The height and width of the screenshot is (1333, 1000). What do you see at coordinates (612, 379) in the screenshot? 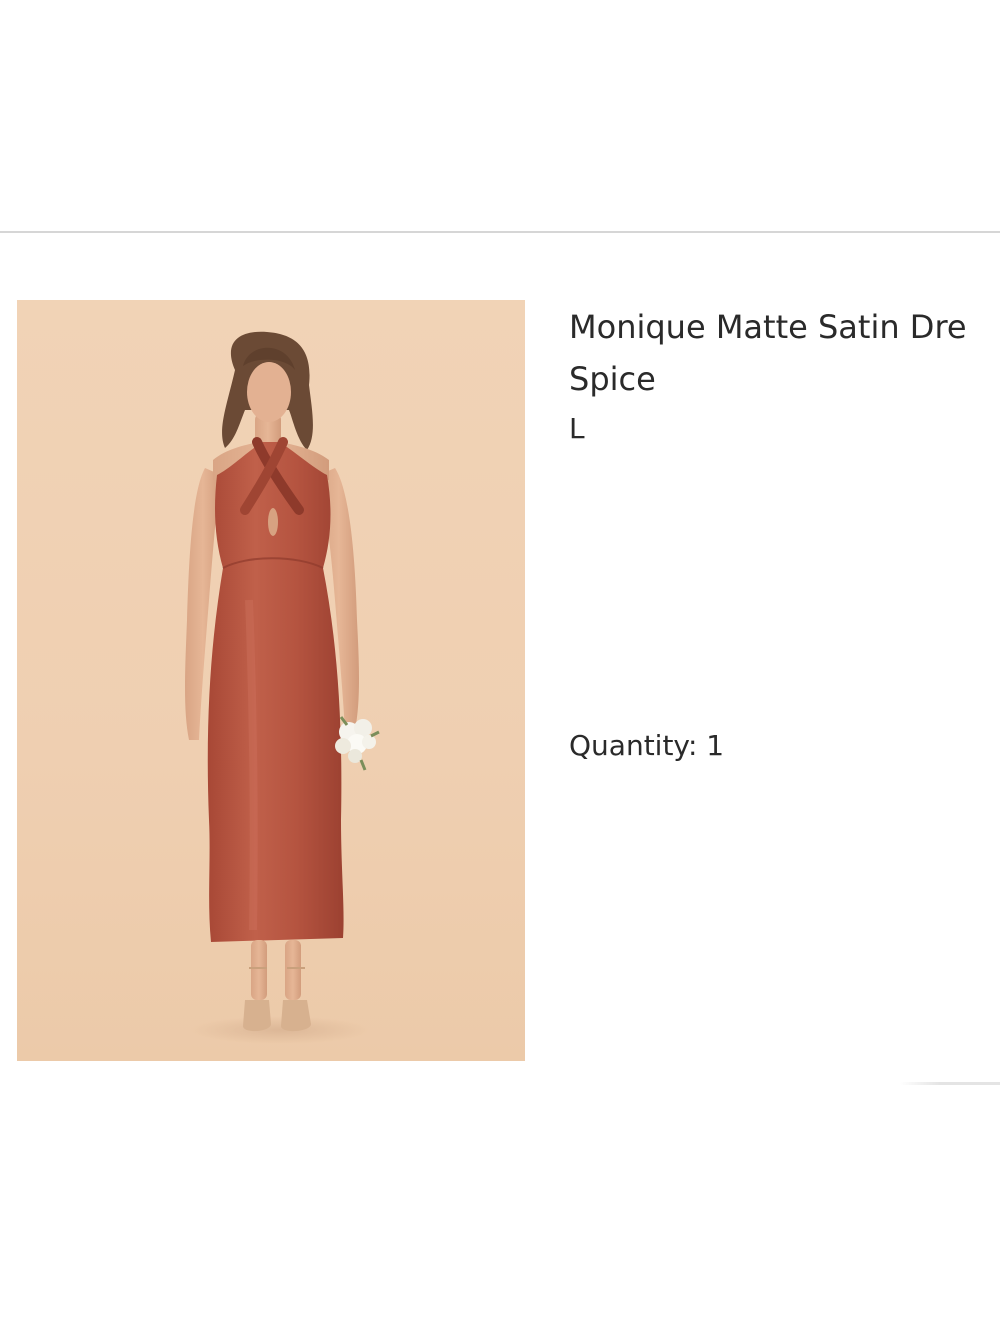
I see `product-color: Spice` at bounding box center [612, 379].